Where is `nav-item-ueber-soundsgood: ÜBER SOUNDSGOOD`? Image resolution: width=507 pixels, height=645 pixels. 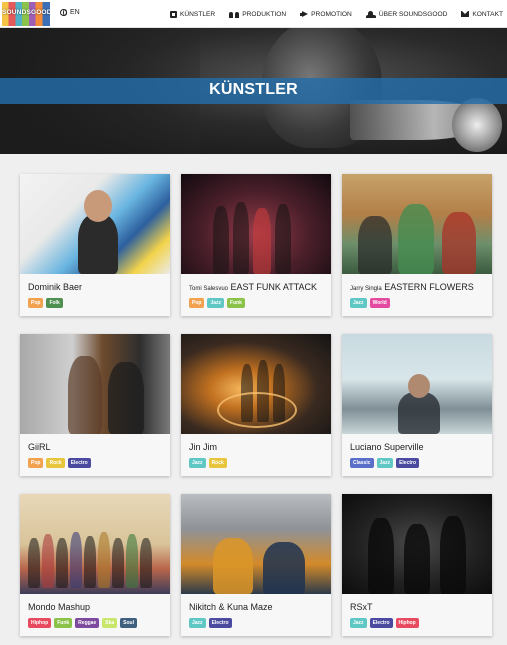 nav-item-ueber-soundsgood: ÜBER SOUNDSGOOD is located at coordinates (406, 14).